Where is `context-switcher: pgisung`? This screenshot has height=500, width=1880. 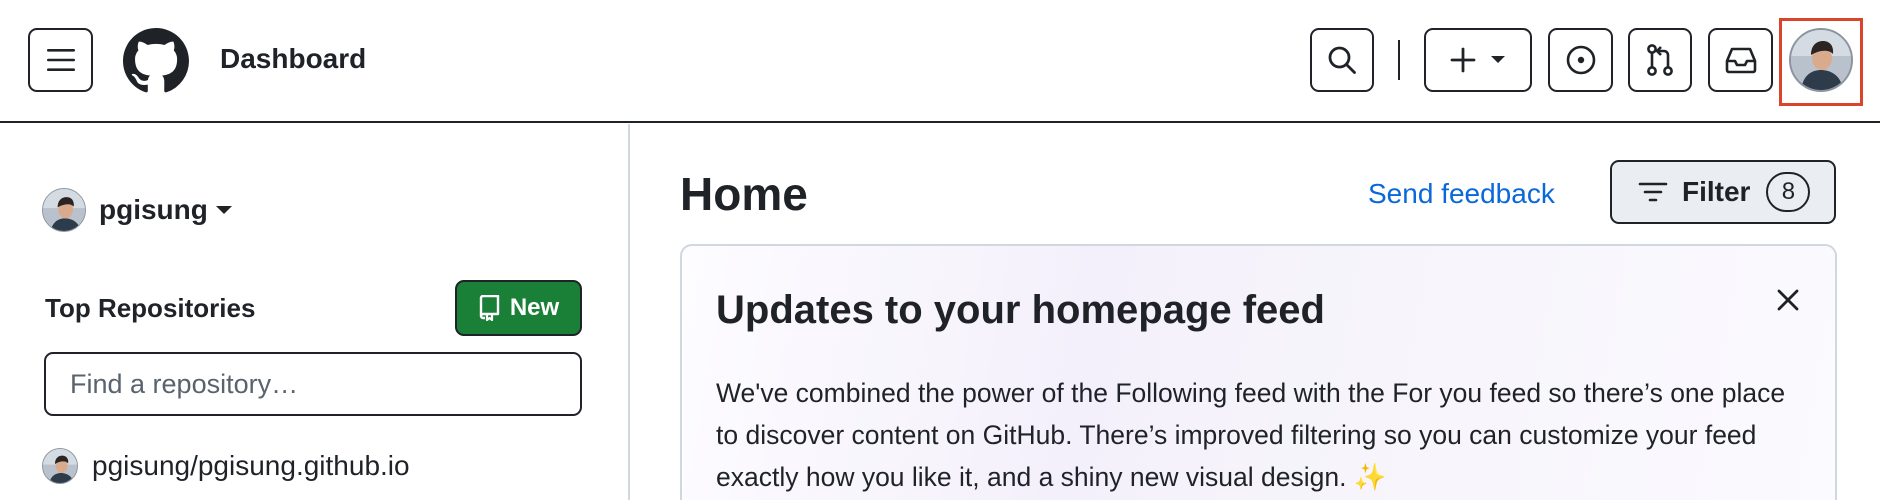
context-switcher: pgisung is located at coordinates (137, 210).